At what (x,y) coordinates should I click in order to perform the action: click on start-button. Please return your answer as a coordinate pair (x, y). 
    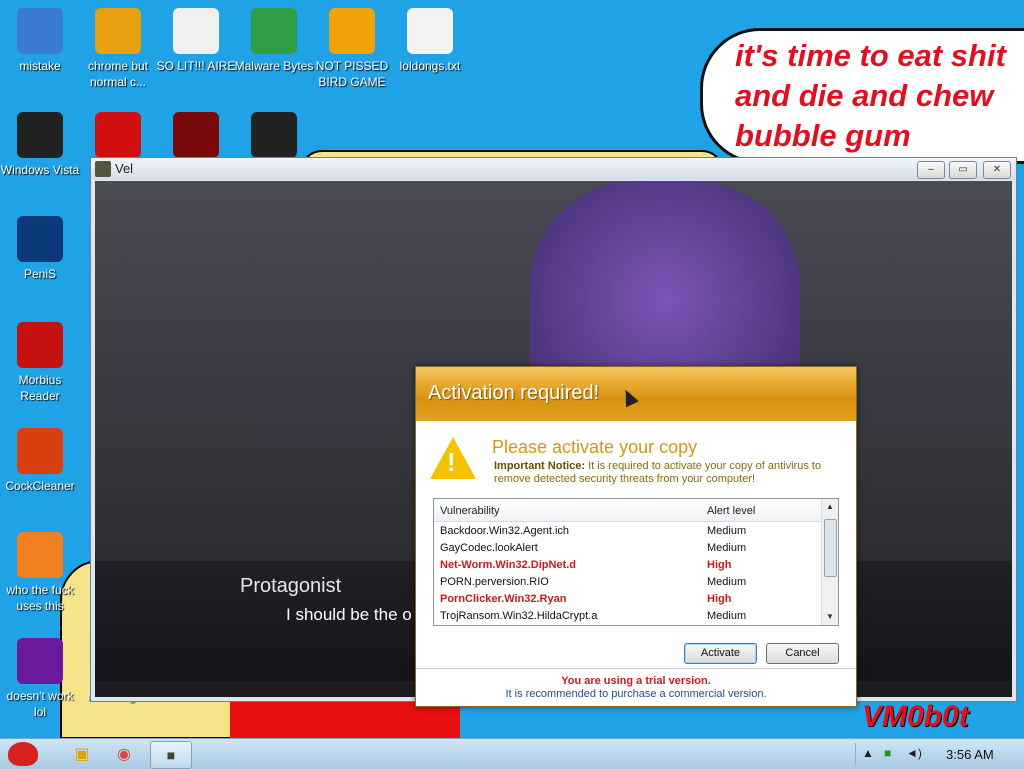
    Looking at the image, I should click on (23, 754).